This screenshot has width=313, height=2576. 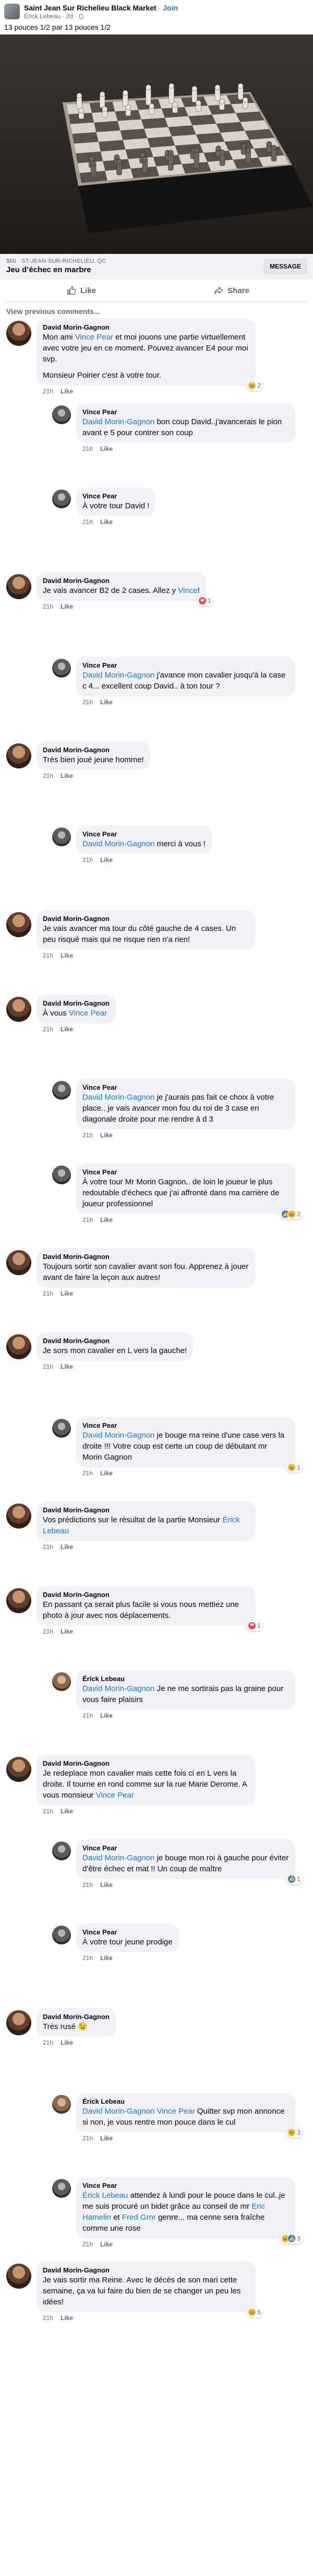 What do you see at coordinates (291, 1214) in the screenshot?
I see `reaction-summary: 👍 😆 2` at bounding box center [291, 1214].